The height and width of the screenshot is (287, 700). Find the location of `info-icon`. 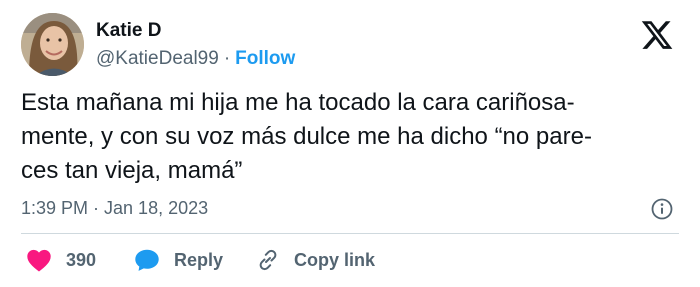

info-icon is located at coordinates (662, 209).